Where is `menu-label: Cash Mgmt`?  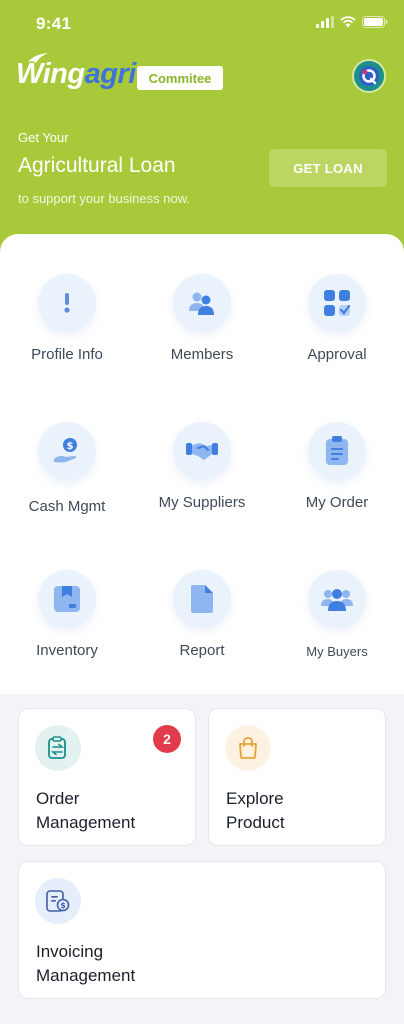
menu-label: Cash Mgmt is located at coordinates (67, 506).